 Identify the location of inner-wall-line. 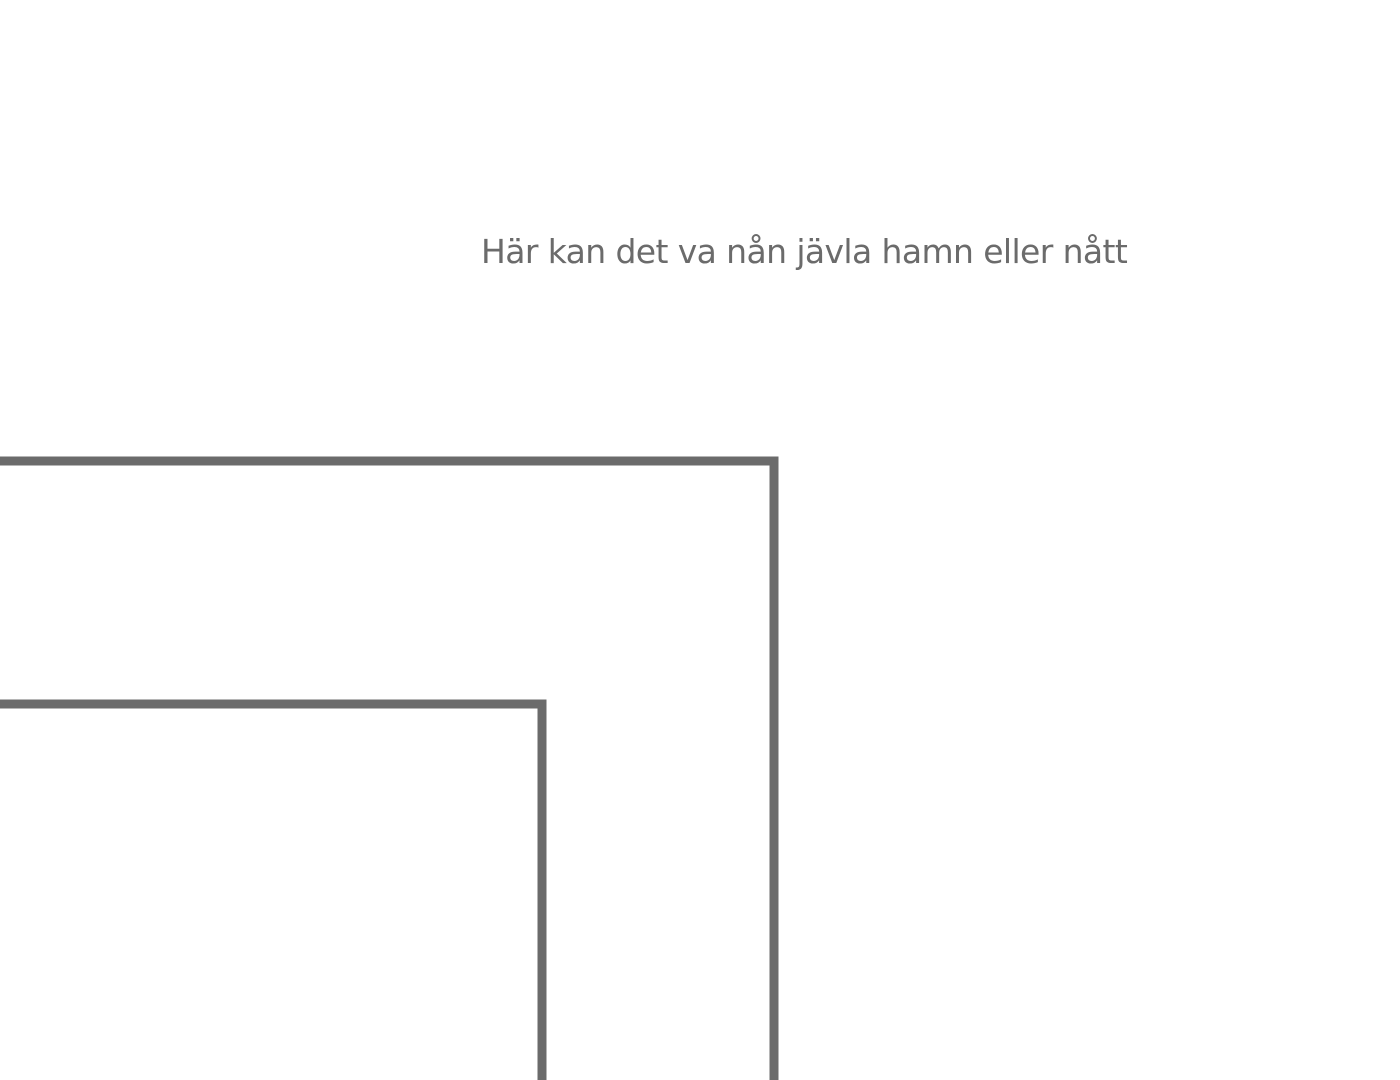
(273, 889).